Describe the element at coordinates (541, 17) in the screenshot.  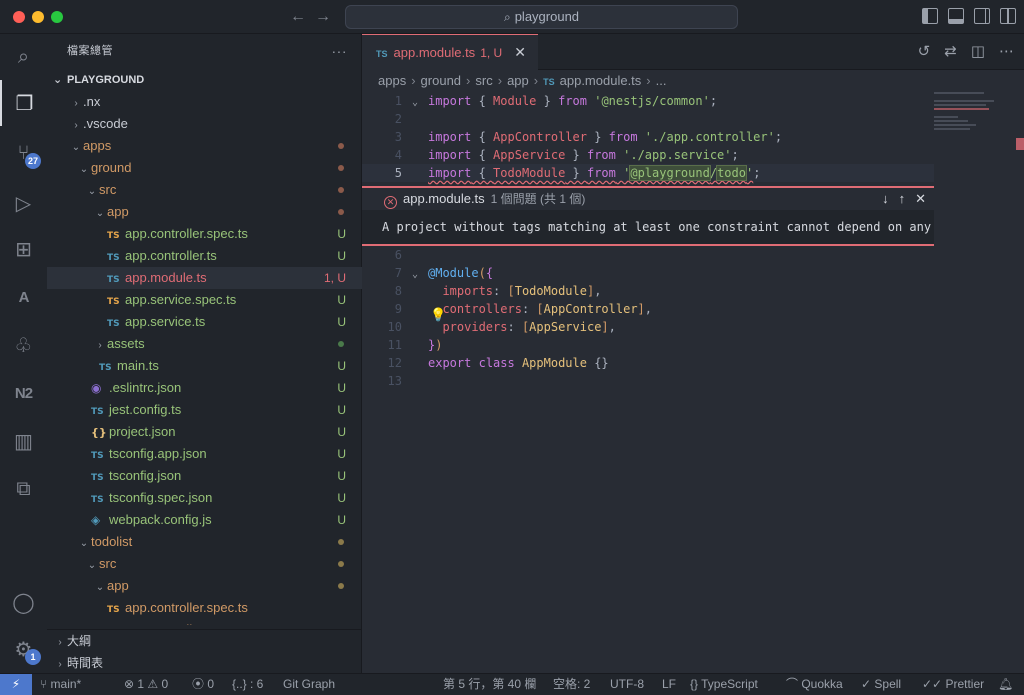
I see `command-center: ⌕ playground` at that location.